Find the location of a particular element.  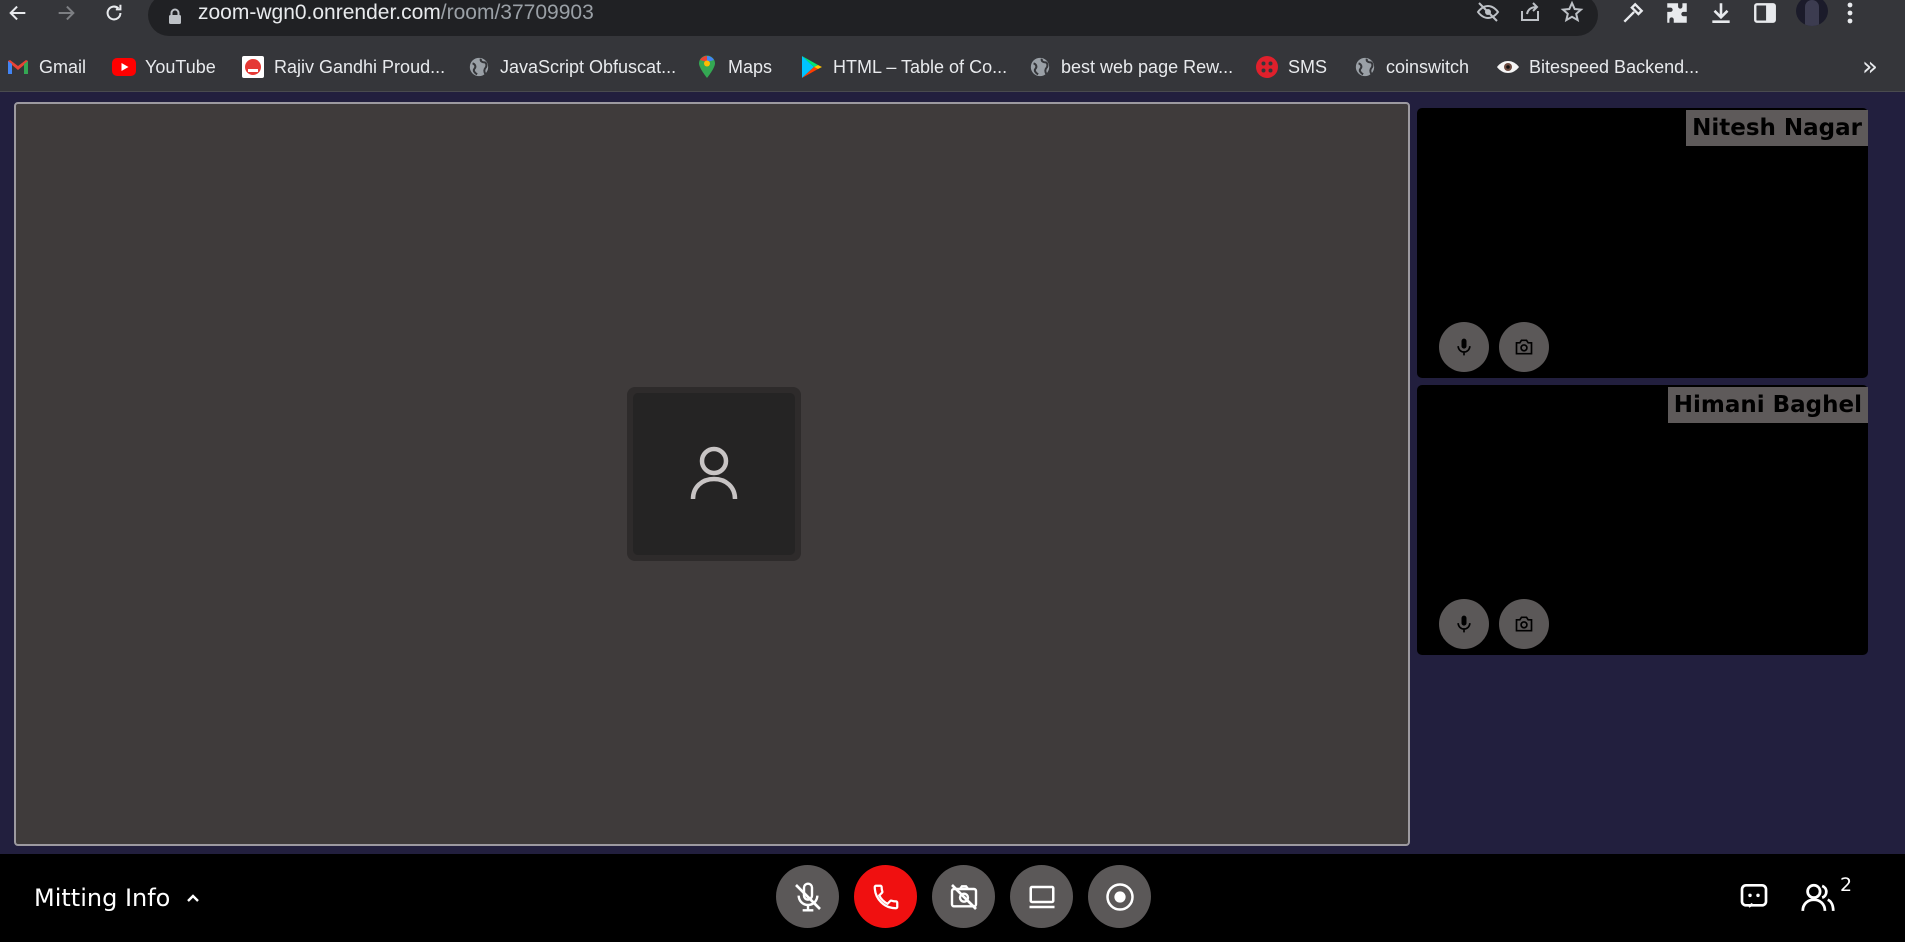

profile-avatar is located at coordinates (1812, 13).